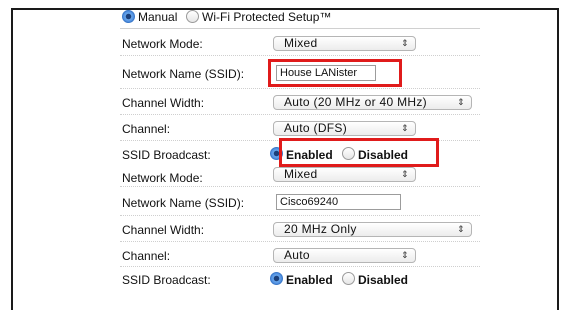 This screenshot has width=568, height=310. Describe the element at coordinates (163, 230) in the screenshot. I see `channel-width-label-2: Channel Width:` at that location.